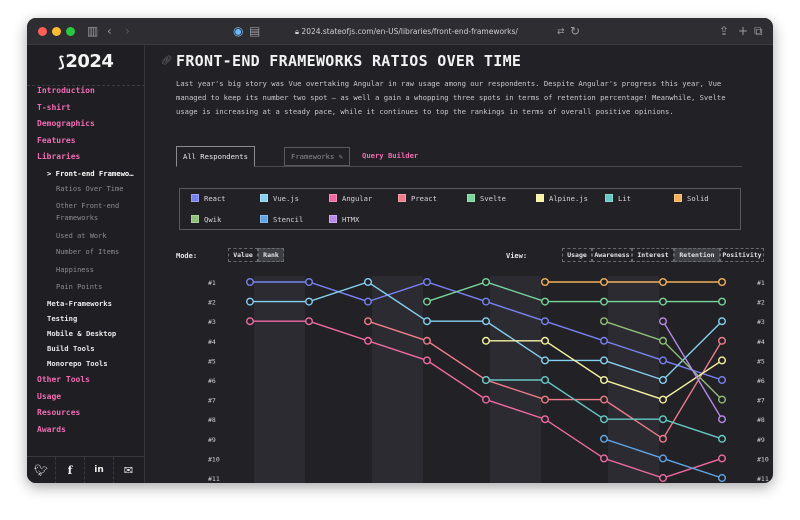 The image size is (800, 520). What do you see at coordinates (87, 252) in the screenshot?
I see `sidebar-item-number-of-items: Number of Items` at bounding box center [87, 252].